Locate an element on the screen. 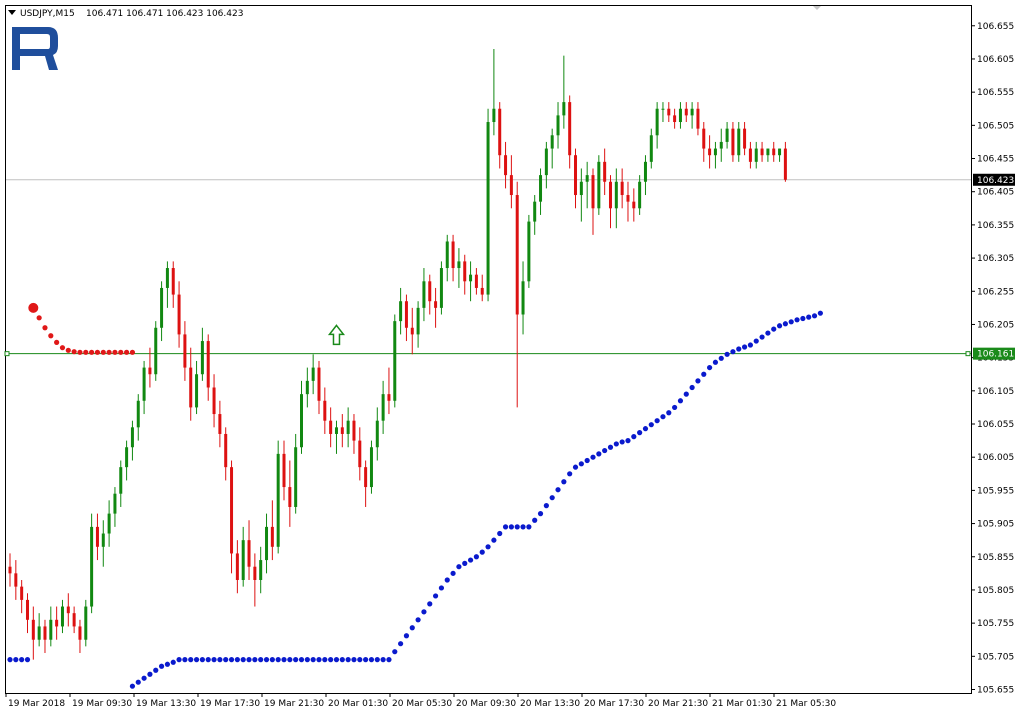 The image size is (1018, 715). x-tick-label: 19 Mar 21:30 is located at coordinates (294, 704).